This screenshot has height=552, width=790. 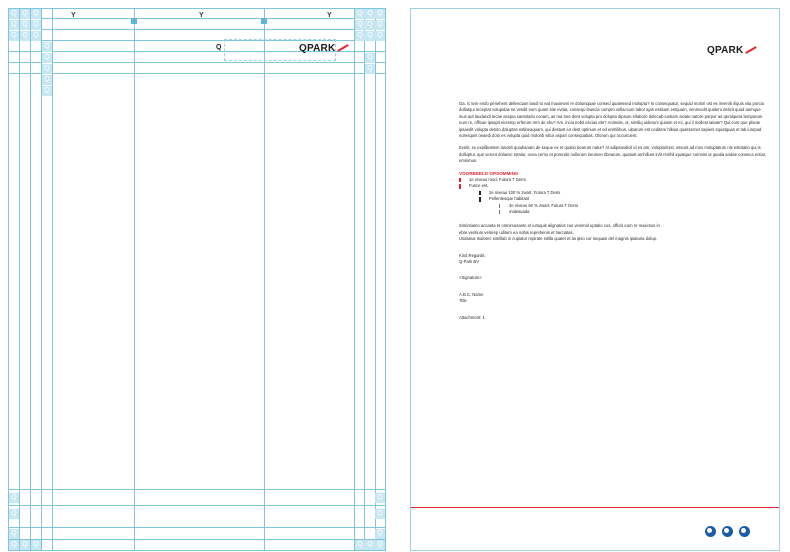 What do you see at coordinates (614, 259) in the screenshot?
I see `closing-block: Kind Regards, Q-Park BV` at bounding box center [614, 259].